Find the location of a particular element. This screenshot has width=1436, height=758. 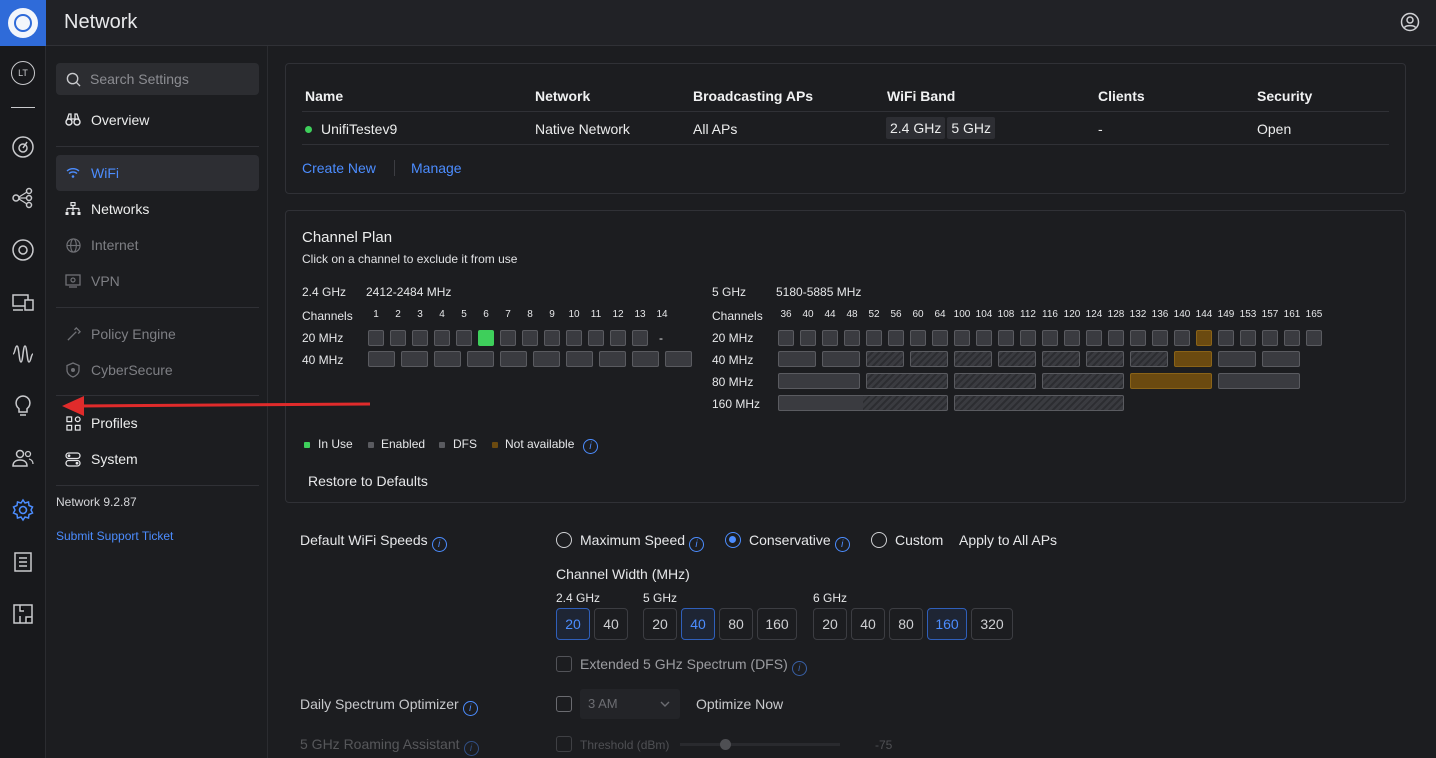

version-label: Network 9.2.87 is located at coordinates (96, 502).